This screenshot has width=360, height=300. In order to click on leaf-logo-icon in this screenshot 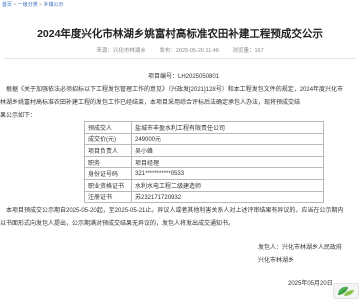, I will do `click(345, 291)`.